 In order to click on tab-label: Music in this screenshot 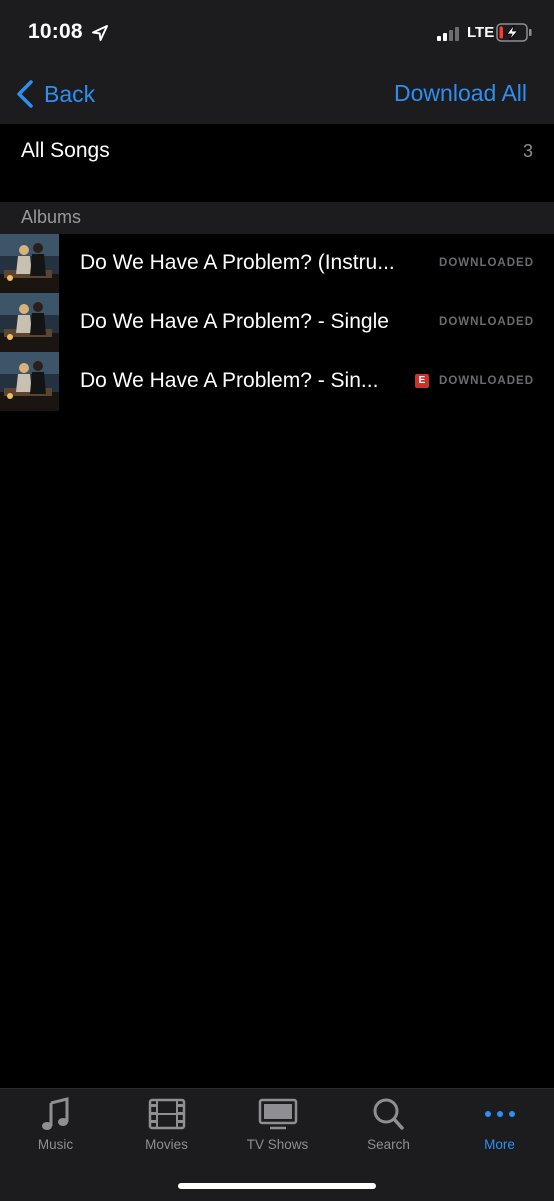, I will do `click(55, 1144)`.